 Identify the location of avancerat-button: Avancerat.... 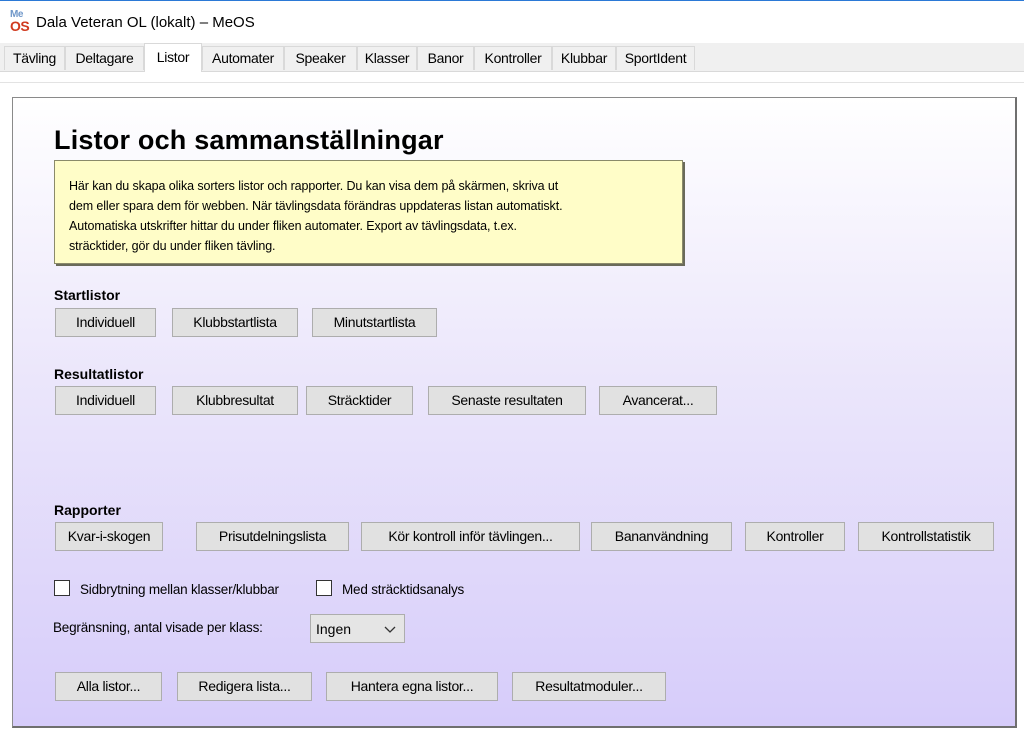
(658, 400).